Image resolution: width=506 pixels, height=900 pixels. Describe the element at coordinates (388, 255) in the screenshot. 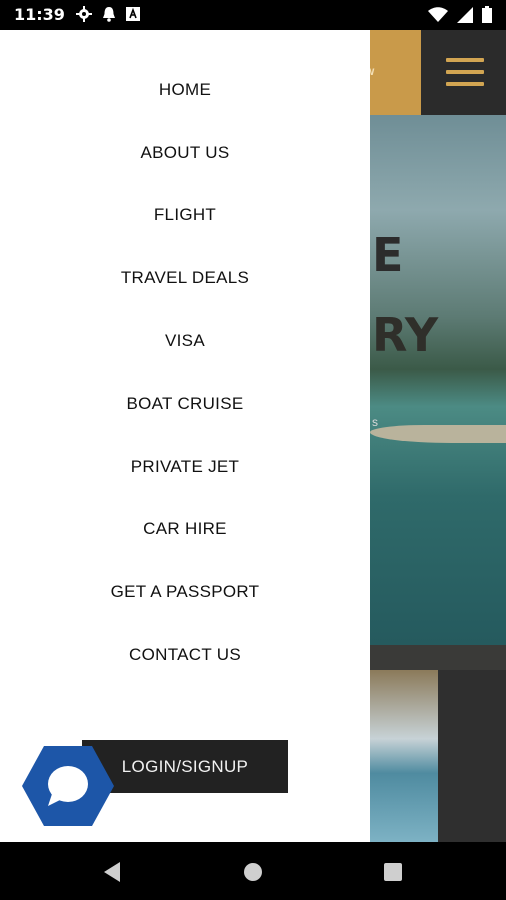

I see `hero-partial-title: E` at that location.